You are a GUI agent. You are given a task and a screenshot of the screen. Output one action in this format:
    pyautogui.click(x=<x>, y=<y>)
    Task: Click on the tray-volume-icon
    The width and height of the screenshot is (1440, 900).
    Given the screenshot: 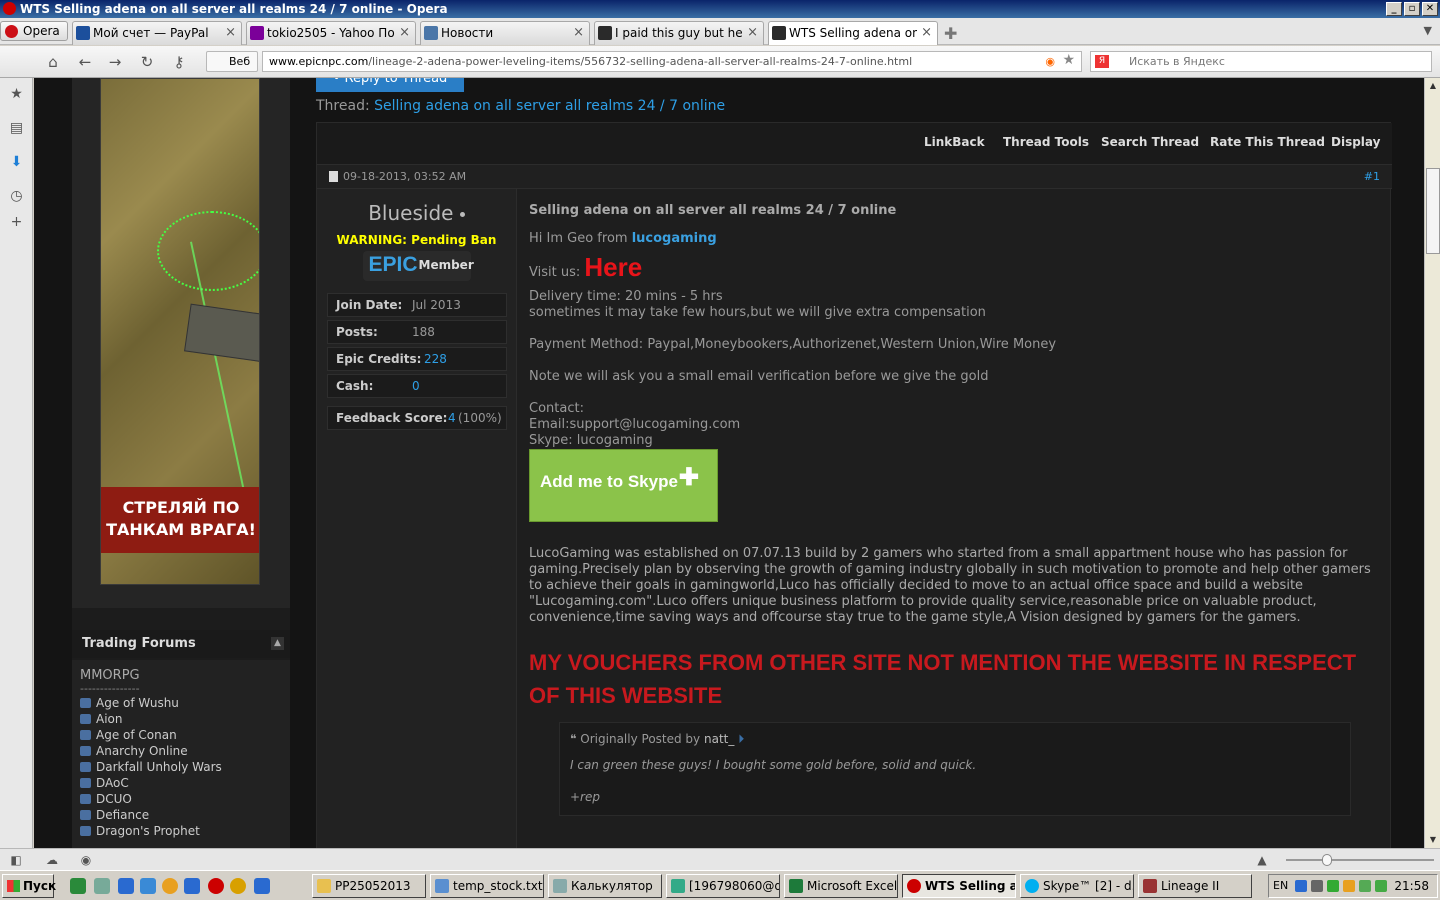 What is the action you would take?
    pyautogui.click(x=1365, y=886)
    